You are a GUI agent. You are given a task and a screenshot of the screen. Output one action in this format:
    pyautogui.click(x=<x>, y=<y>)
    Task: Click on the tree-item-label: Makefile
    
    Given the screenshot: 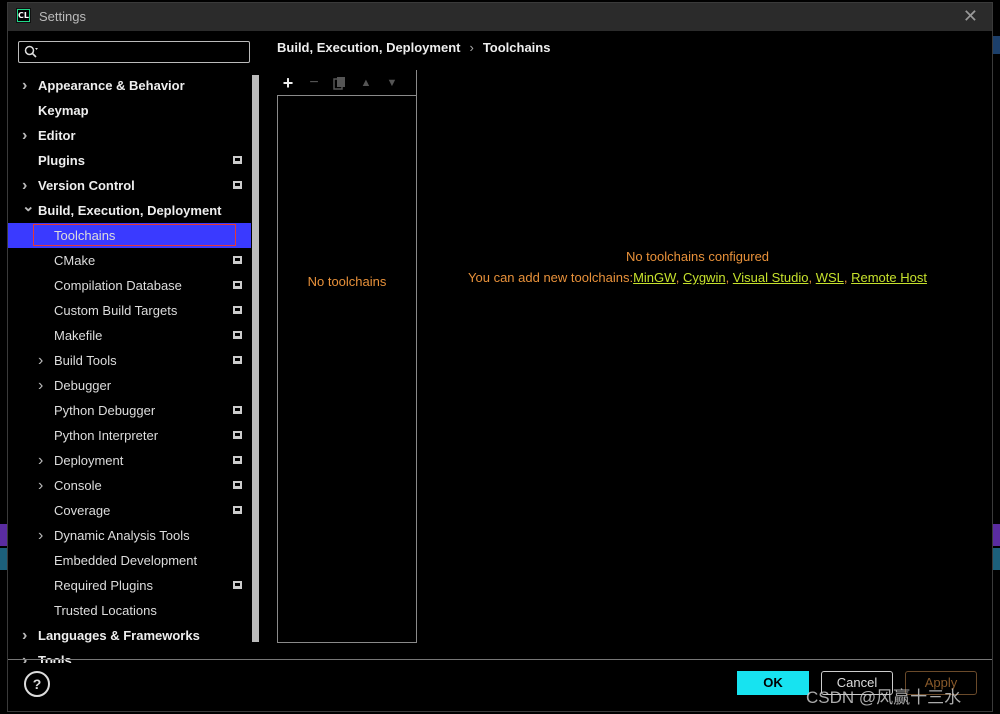 What is the action you would take?
    pyautogui.click(x=78, y=335)
    